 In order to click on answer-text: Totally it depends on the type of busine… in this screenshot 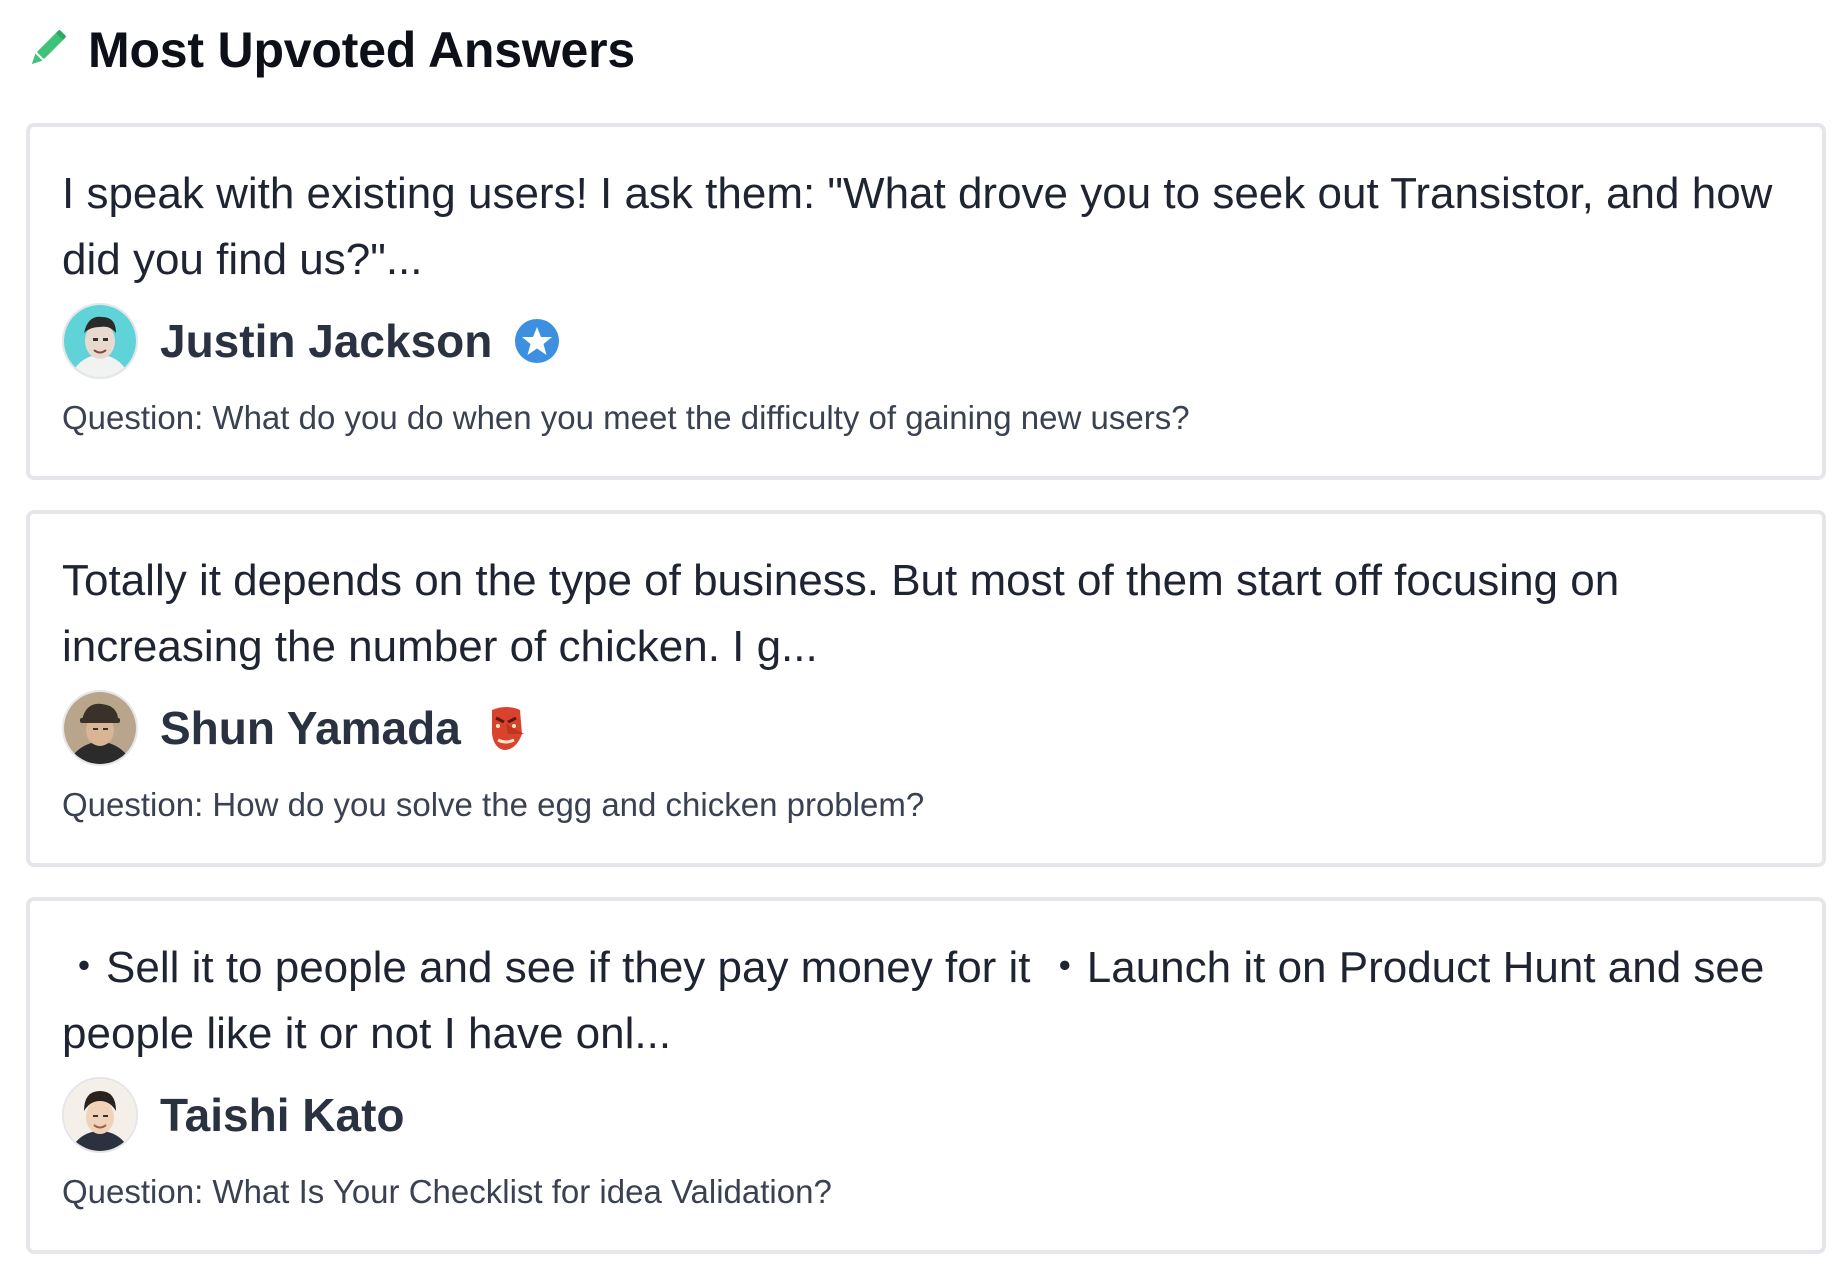, I will do `click(927, 614)`.